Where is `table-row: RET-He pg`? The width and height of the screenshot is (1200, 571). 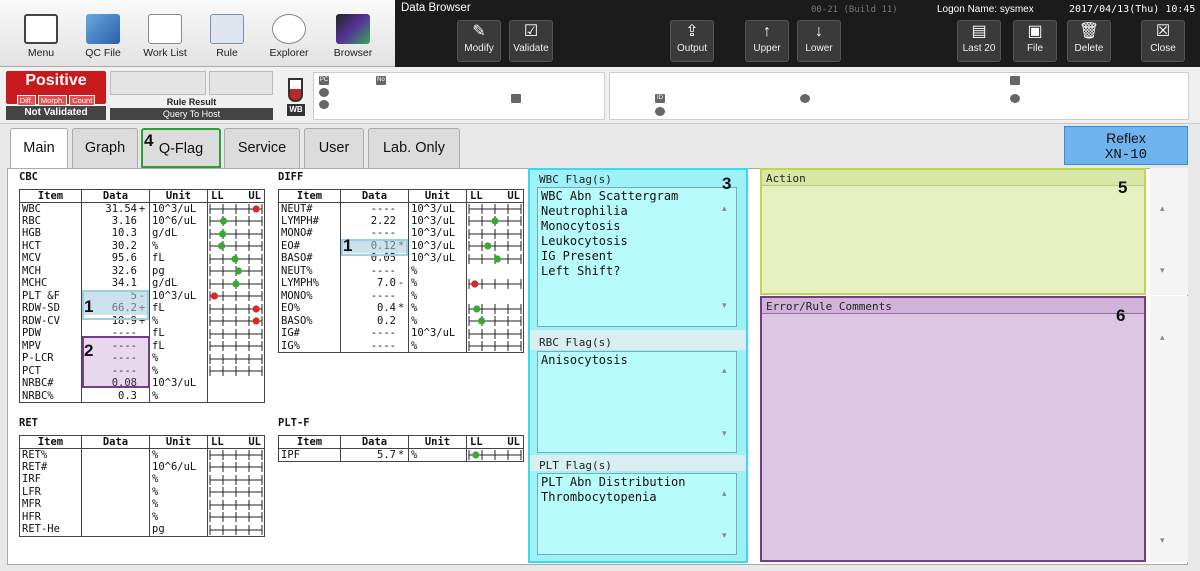 table-row: RET-He pg is located at coordinates (142, 530).